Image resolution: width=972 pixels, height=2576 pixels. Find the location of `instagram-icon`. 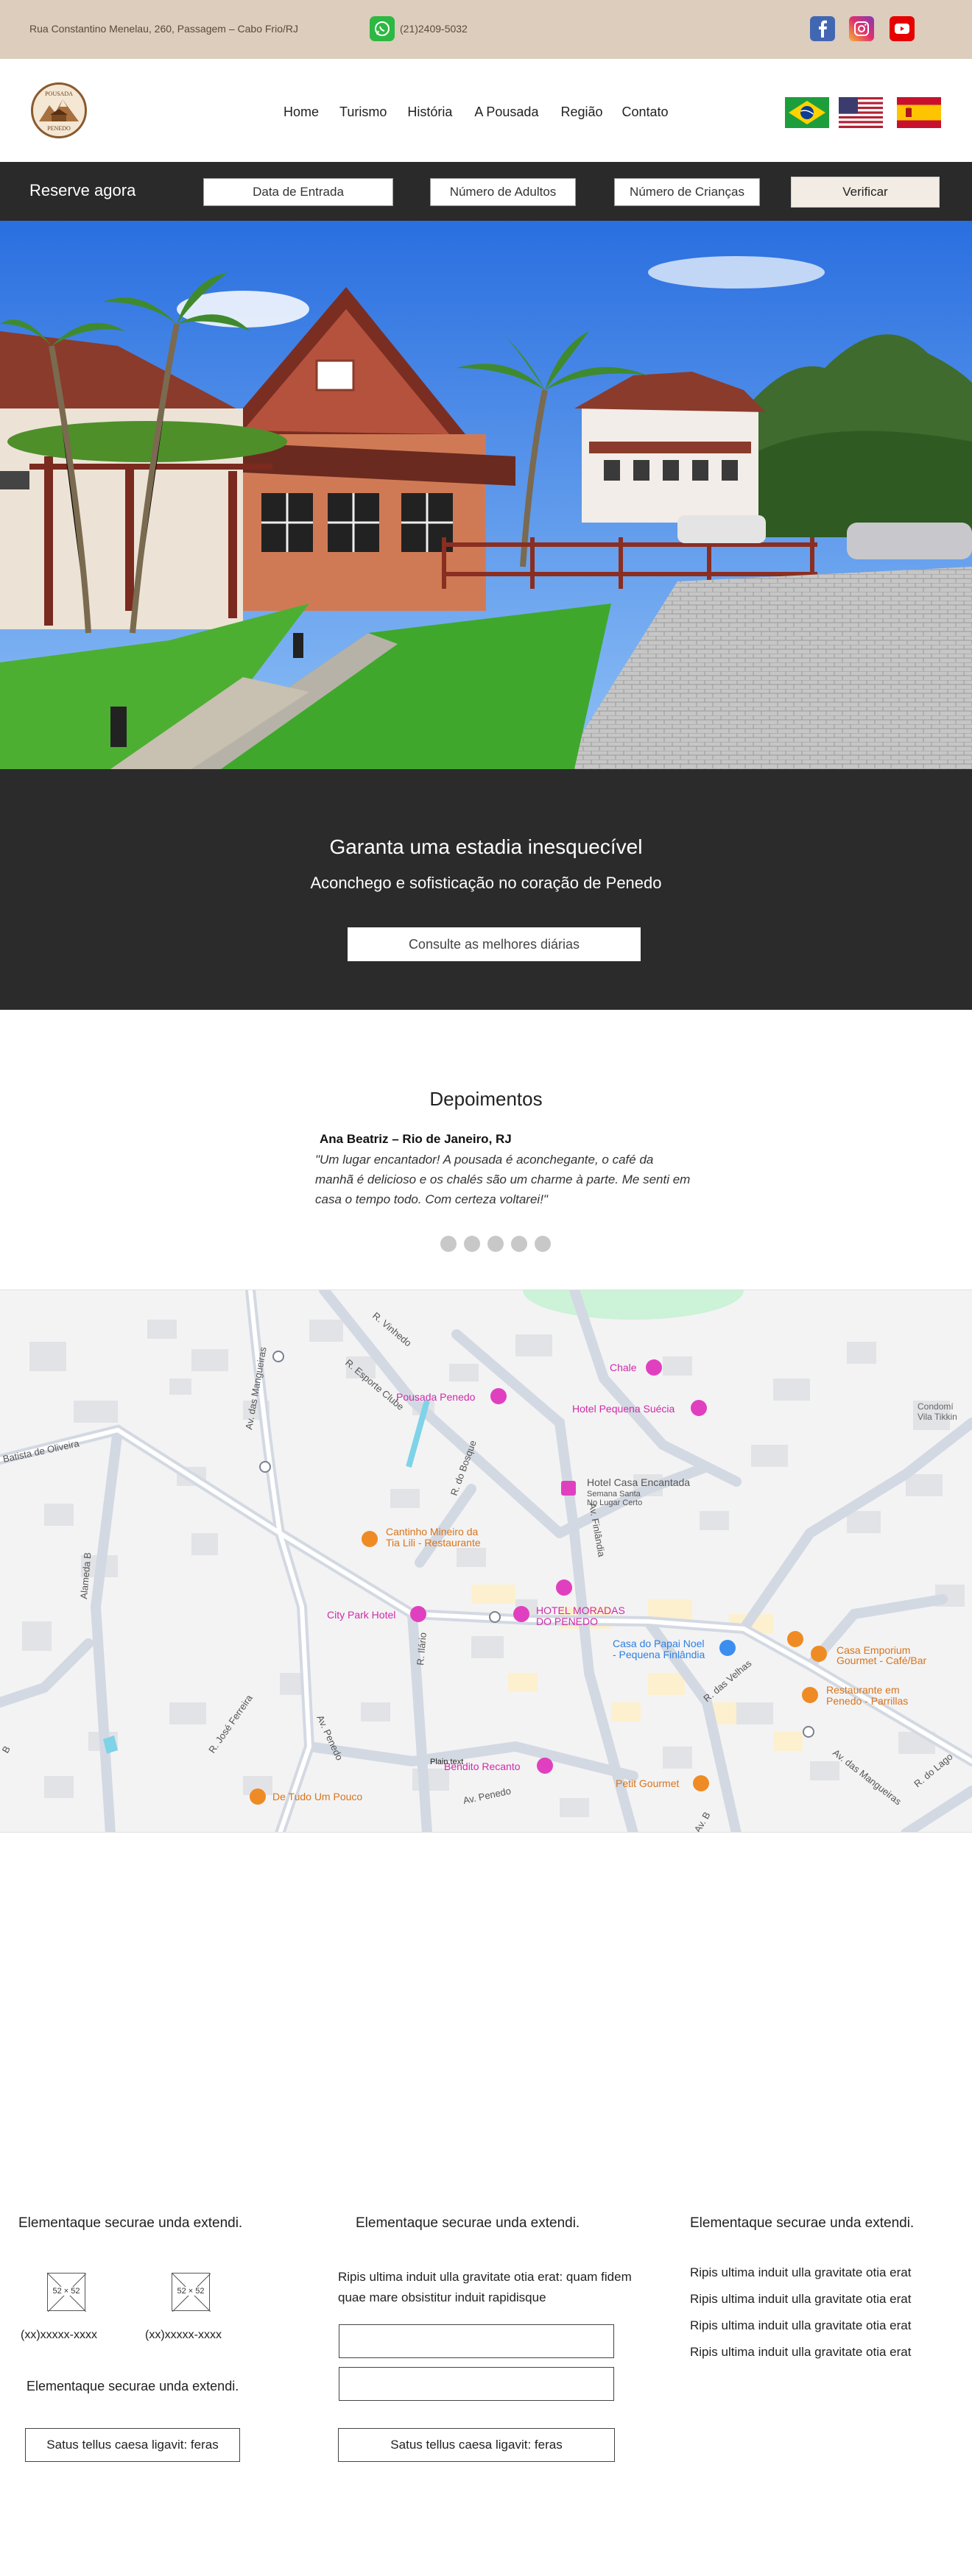

instagram-icon is located at coordinates (861, 28).